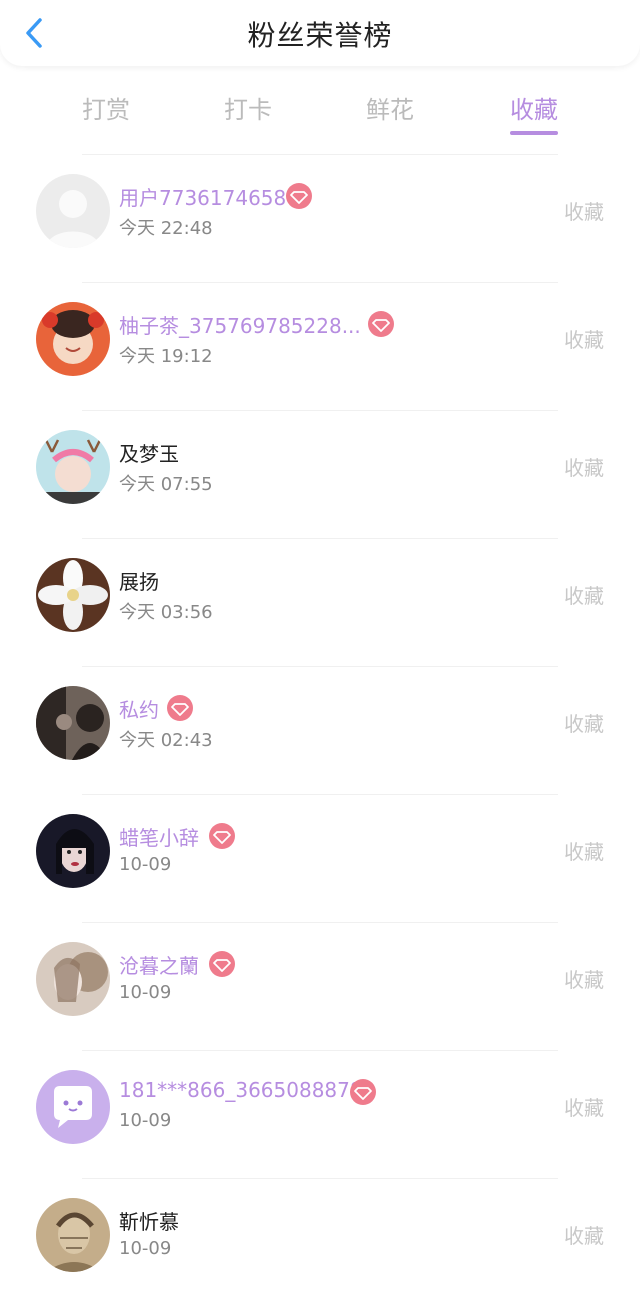 Image resolution: width=640 pixels, height=1306 pixels. I want to click on fan-name: 用户7736174658, so click(203, 198).